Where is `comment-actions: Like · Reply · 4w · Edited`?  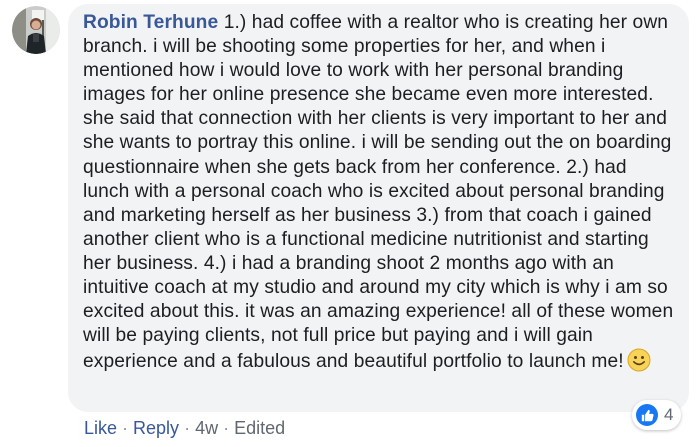
comment-actions: Like · Reply · 4w · Edited is located at coordinates (184, 428).